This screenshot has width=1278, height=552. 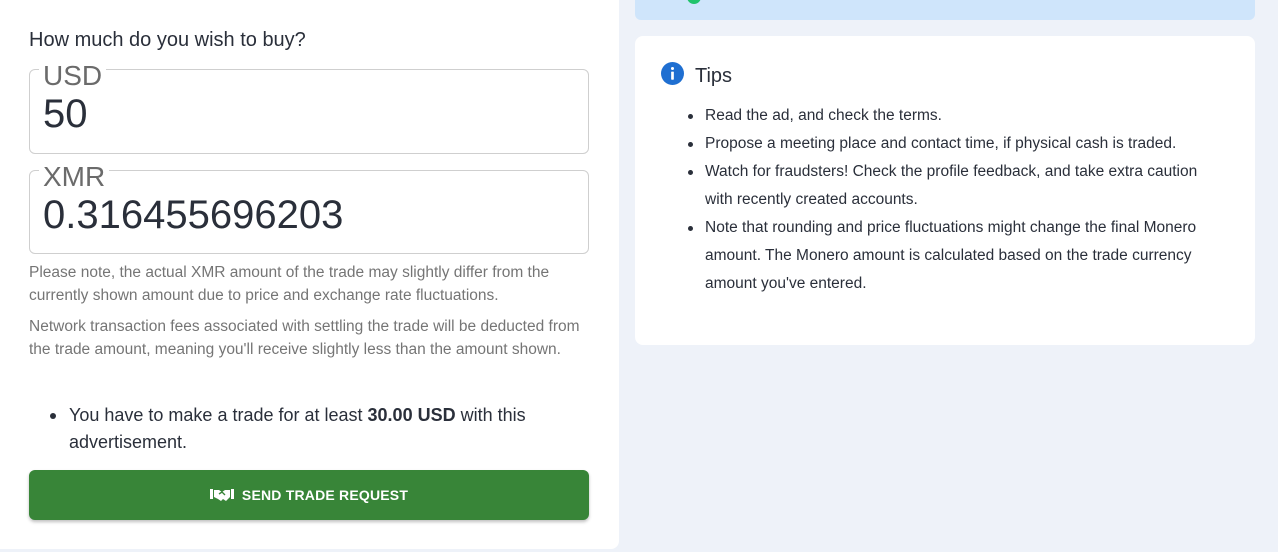 I want to click on send-trade-request-button: SEND TRADE REQUEST, so click(x=309, y=495).